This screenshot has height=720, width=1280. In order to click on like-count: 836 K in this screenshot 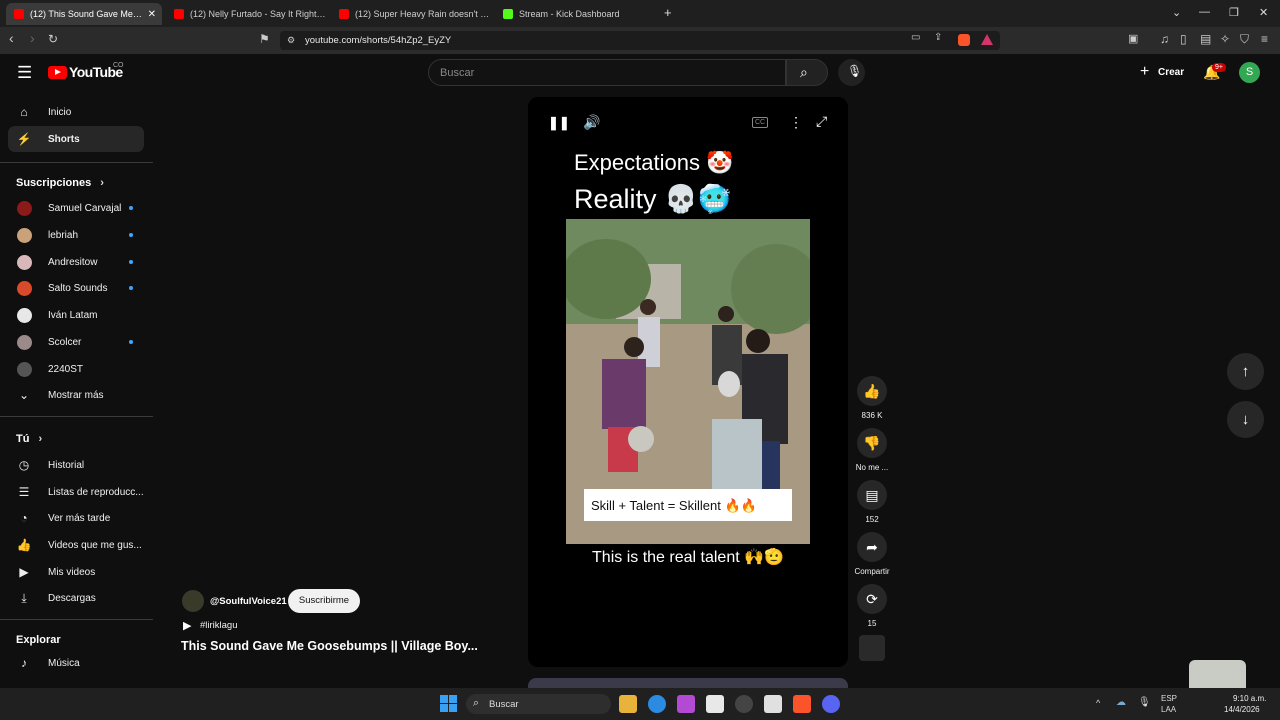, I will do `click(872, 415)`.